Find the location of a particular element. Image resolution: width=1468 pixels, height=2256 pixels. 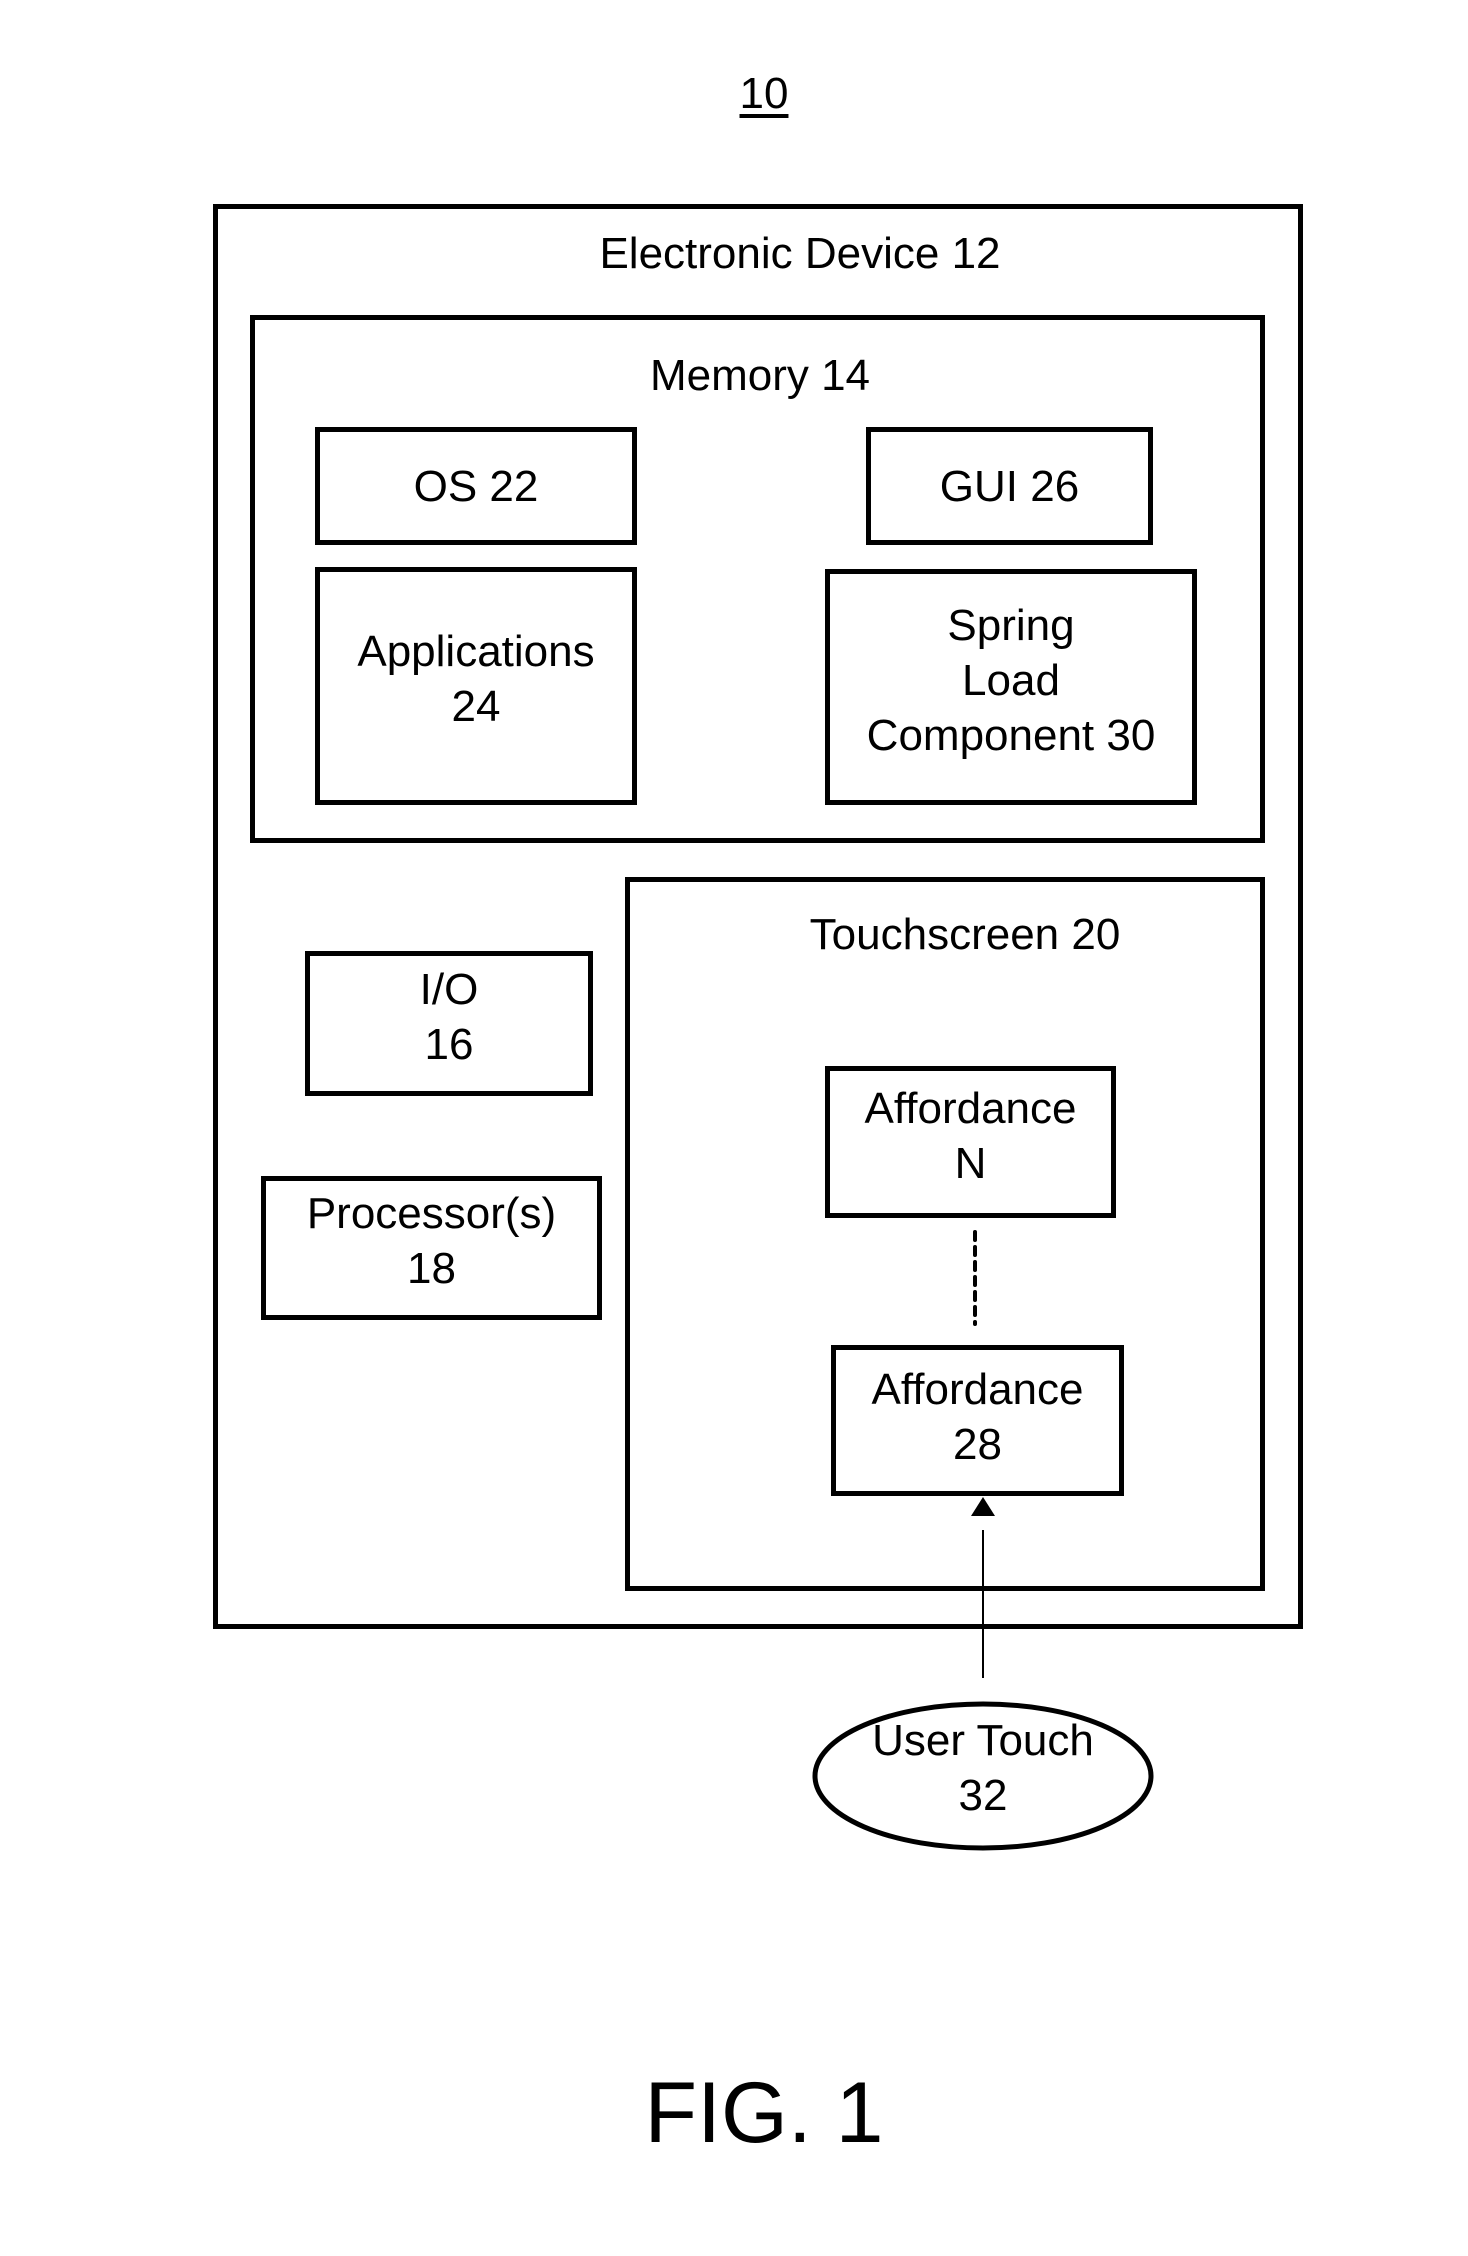

user-touch-label: User Touch 32 is located at coordinates (983, 1768).